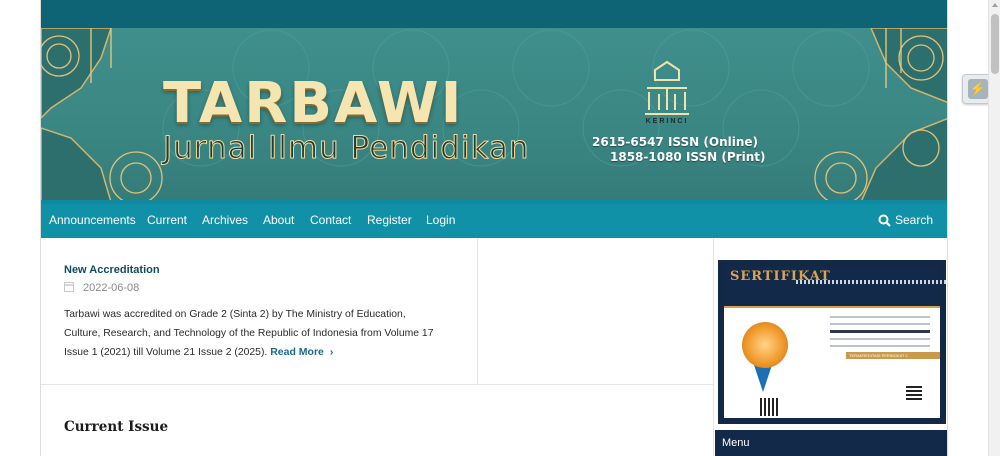  What do you see at coordinates (112, 270) in the screenshot?
I see `announcement-title: New Accreditation` at bounding box center [112, 270].